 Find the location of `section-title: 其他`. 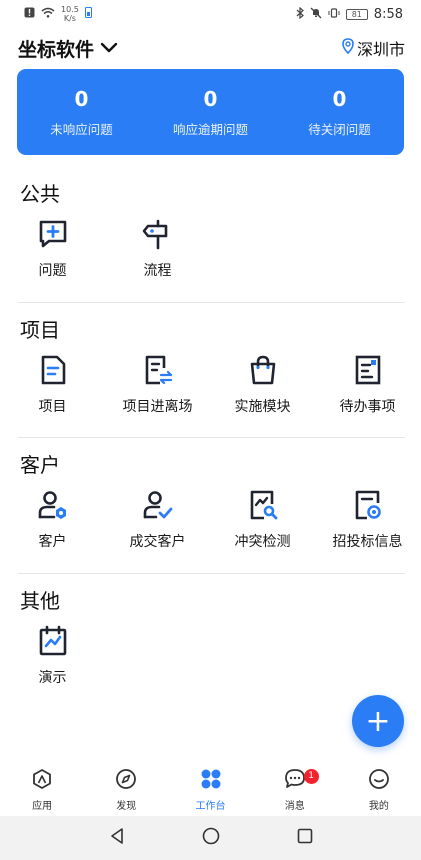

section-title: 其他 is located at coordinates (40, 601).